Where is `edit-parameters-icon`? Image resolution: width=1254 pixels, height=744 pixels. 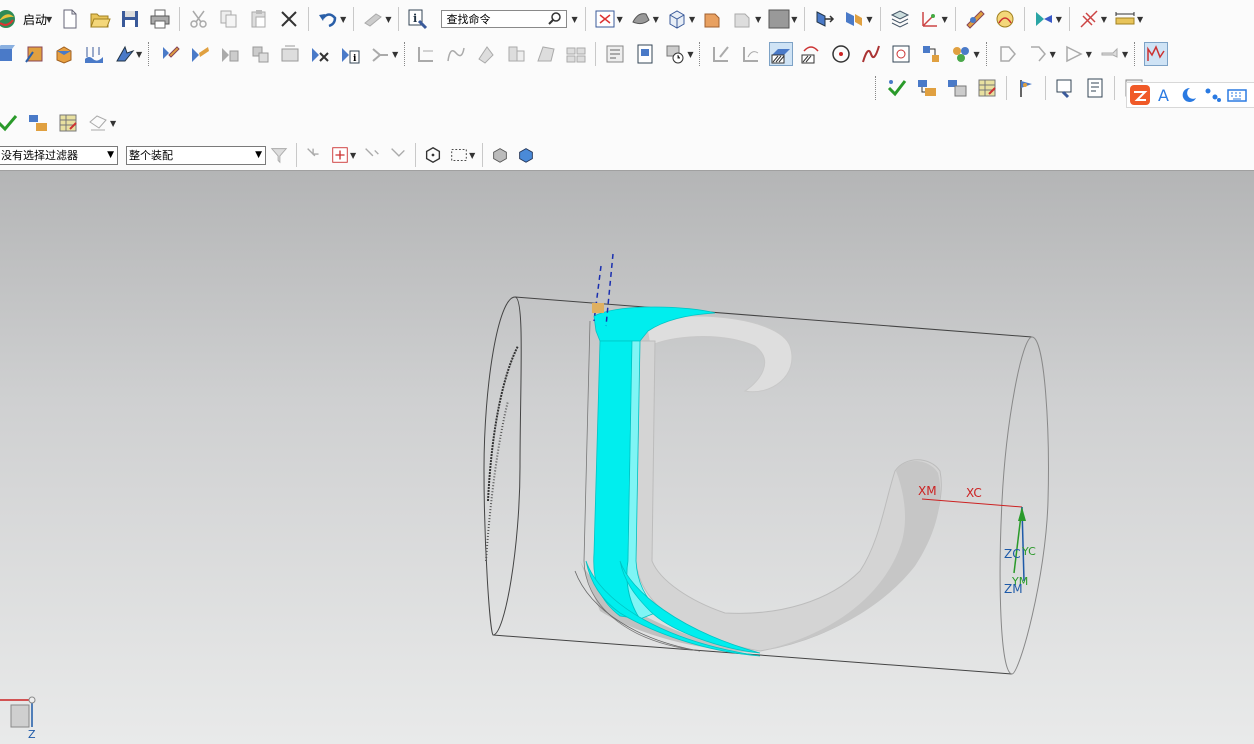 edit-parameters-icon is located at coordinates (200, 54).